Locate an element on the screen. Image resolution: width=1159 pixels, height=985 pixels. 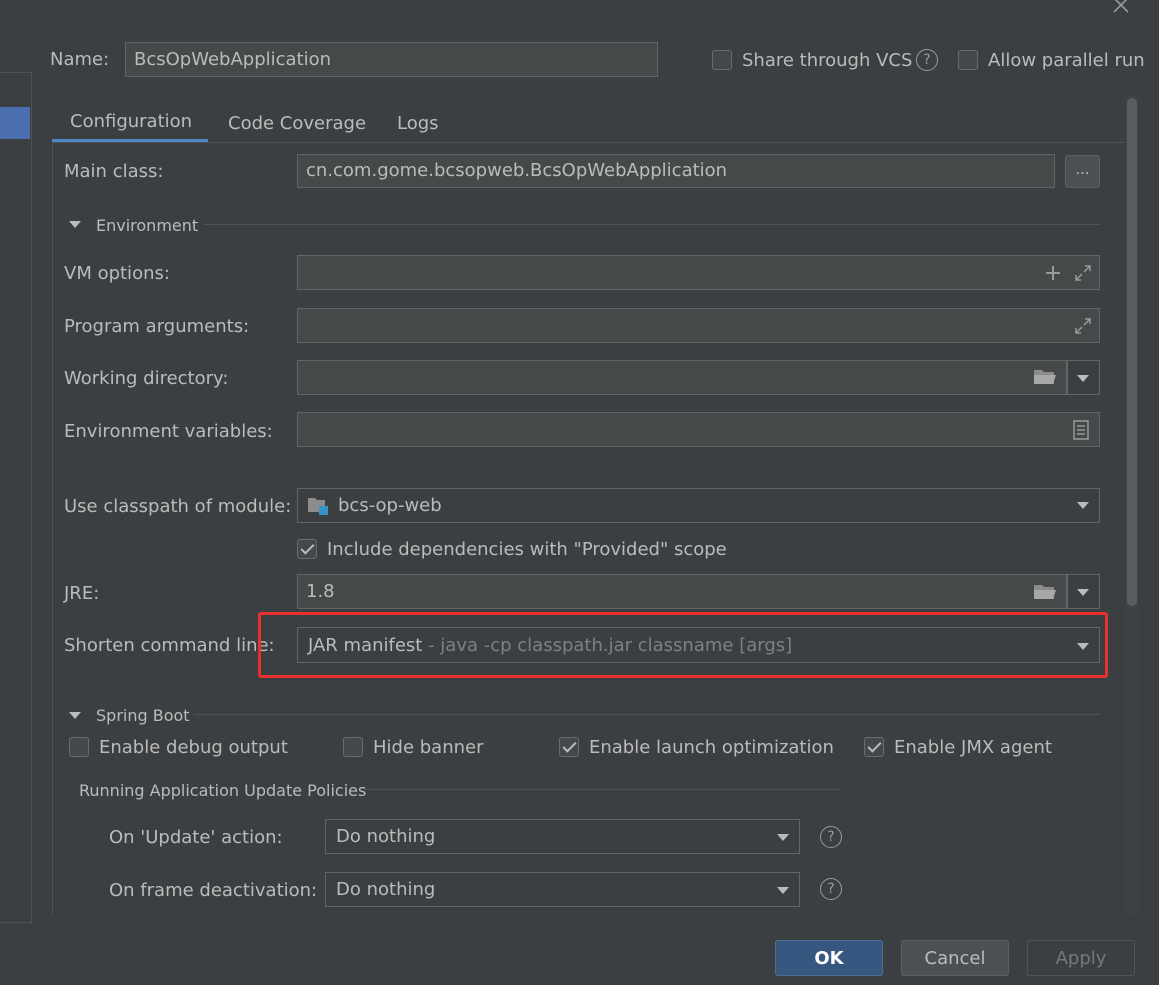
cancel-button-label: Cancel is located at coordinates (955, 958).